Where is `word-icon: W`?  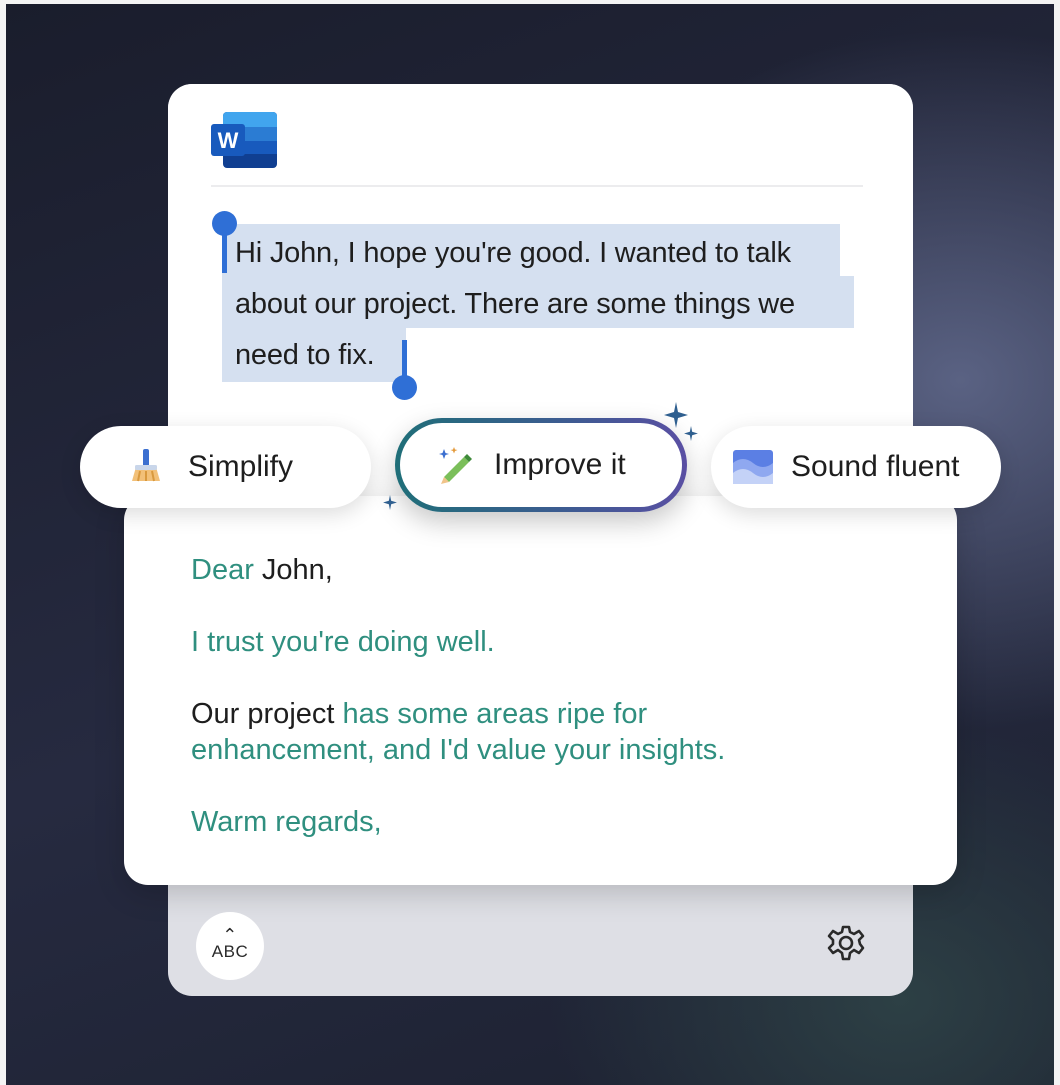 word-icon: W is located at coordinates (244, 140).